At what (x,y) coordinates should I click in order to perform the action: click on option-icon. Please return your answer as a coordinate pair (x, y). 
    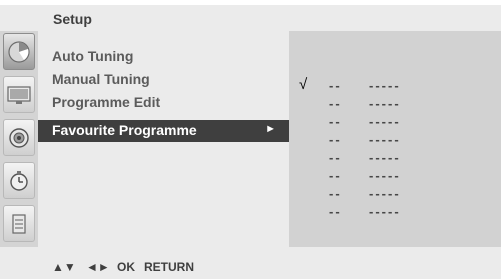
    Looking at the image, I should click on (19, 224).